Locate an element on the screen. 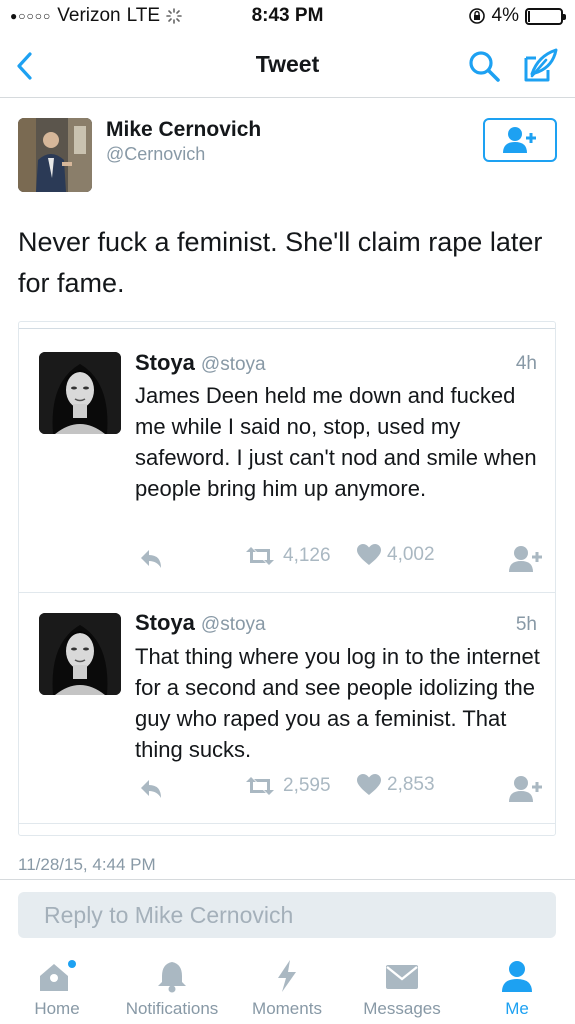 This screenshot has width=575, height=1024. retweet-count: 2,595 is located at coordinates (307, 785).